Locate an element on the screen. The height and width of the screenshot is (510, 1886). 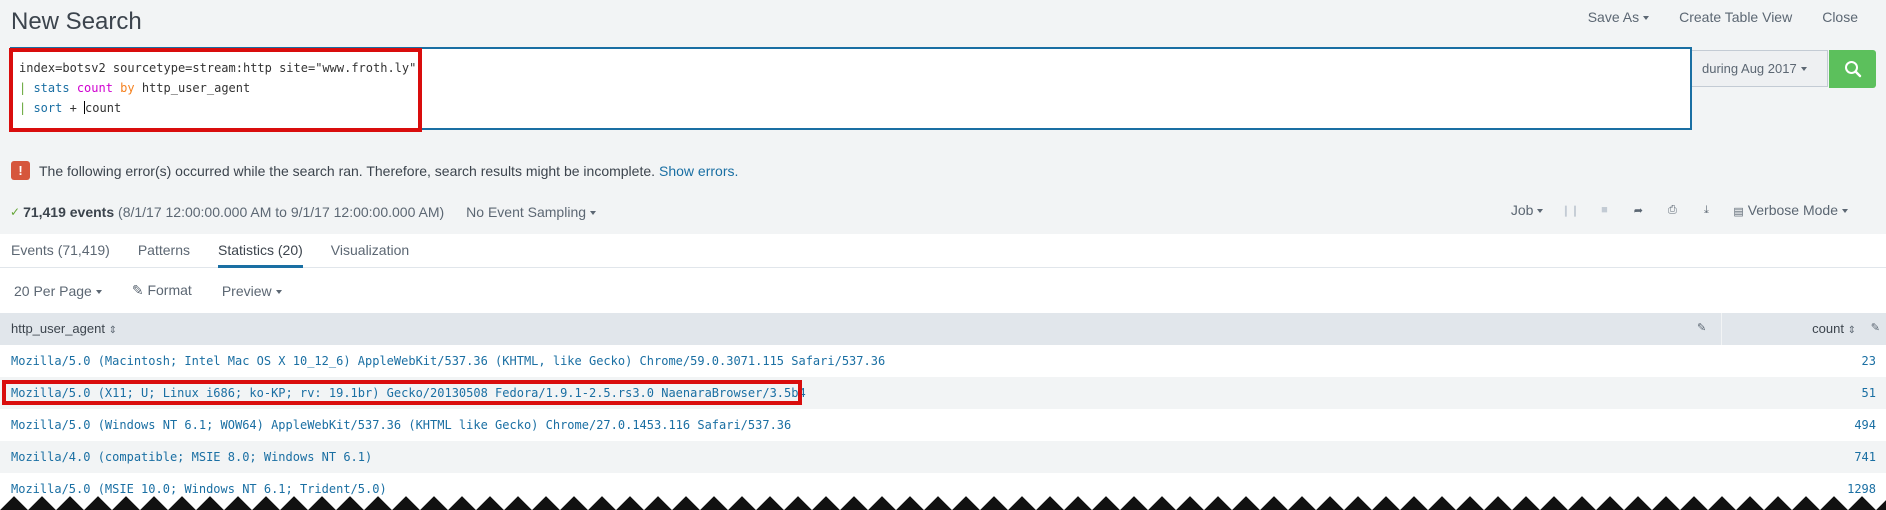
column-header-count-label: count is located at coordinates (1828, 328).